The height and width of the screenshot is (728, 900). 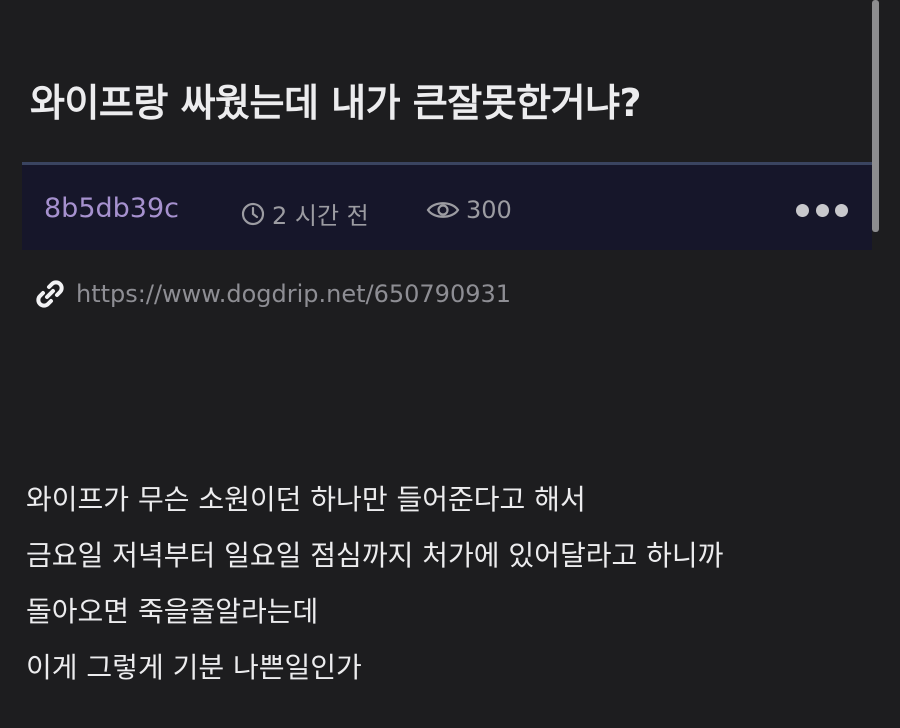 What do you see at coordinates (336, 103) in the screenshot?
I see `post-title: 와이프랑 싸웠는데 내가 큰잘못한거냐?` at bounding box center [336, 103].